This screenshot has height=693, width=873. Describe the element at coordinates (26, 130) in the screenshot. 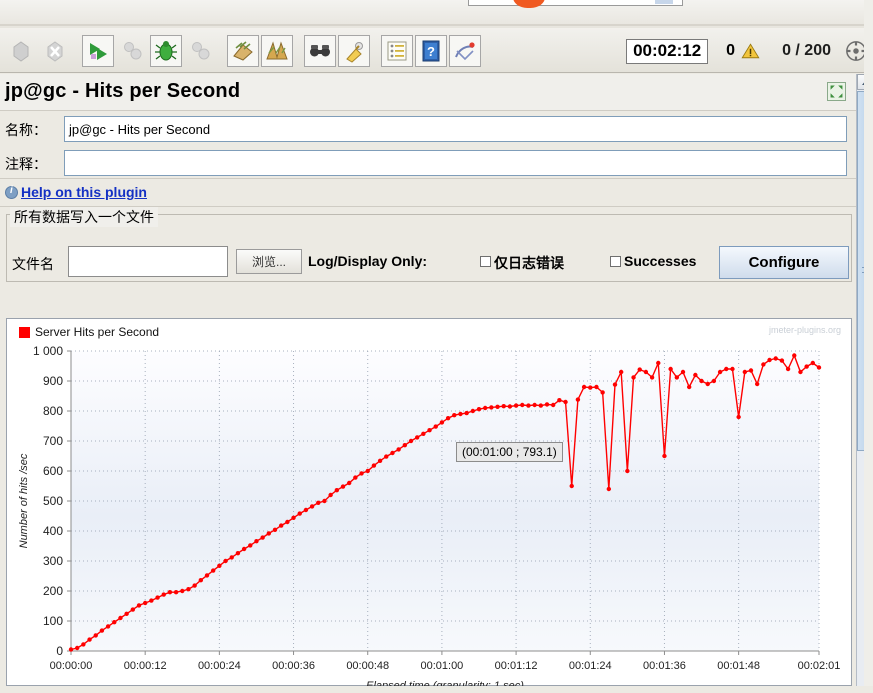

I see `name-label: 名称：` at that location.